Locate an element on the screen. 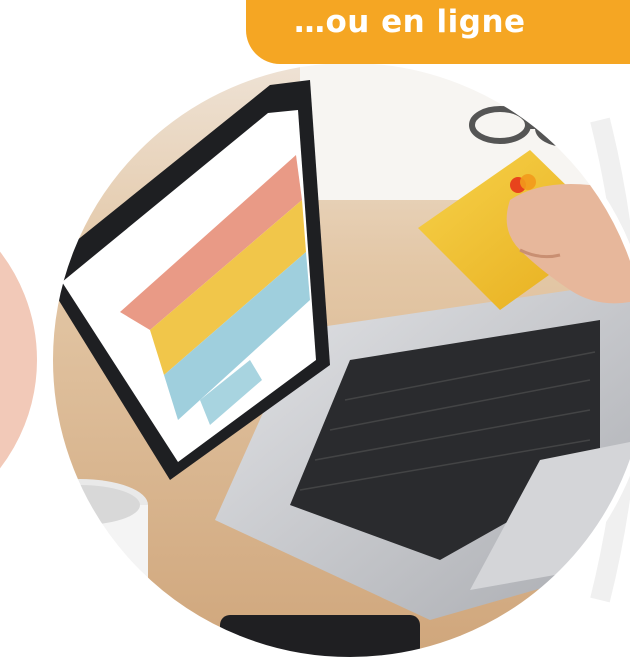  coffee-mug is located at coordinates (99, 552).